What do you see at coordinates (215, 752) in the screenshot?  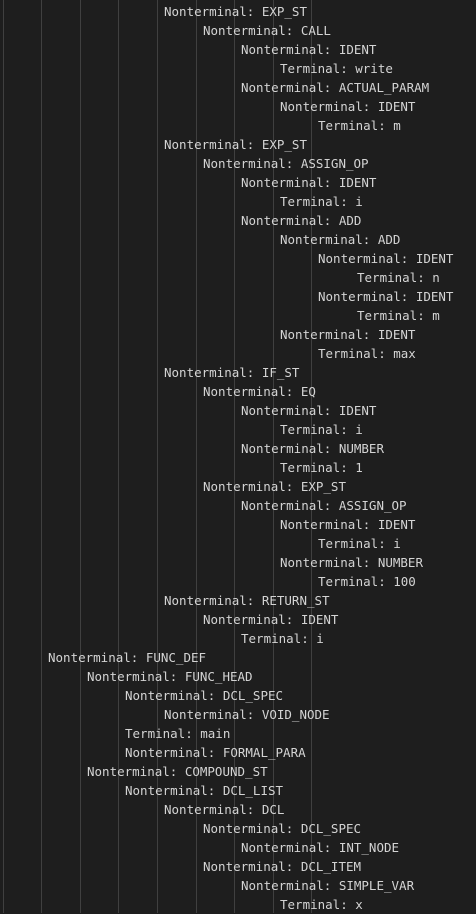 I see `tree-nonterminal-line: Nonterminal: FORMAL_PARA` at bounding box center [215, 752].